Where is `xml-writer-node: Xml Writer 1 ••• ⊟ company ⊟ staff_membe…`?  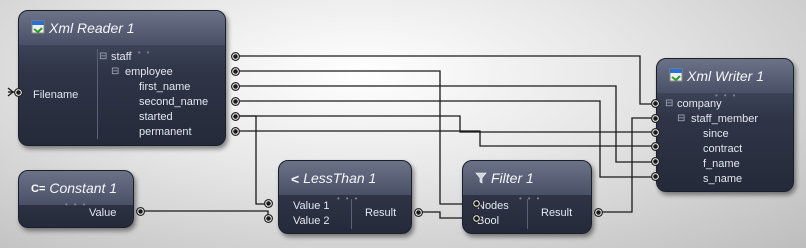 xml-writer-node: Xml Writer 1 ••• ⊟ company ⊟ staff_membe… is located at coordinates (725, 125).